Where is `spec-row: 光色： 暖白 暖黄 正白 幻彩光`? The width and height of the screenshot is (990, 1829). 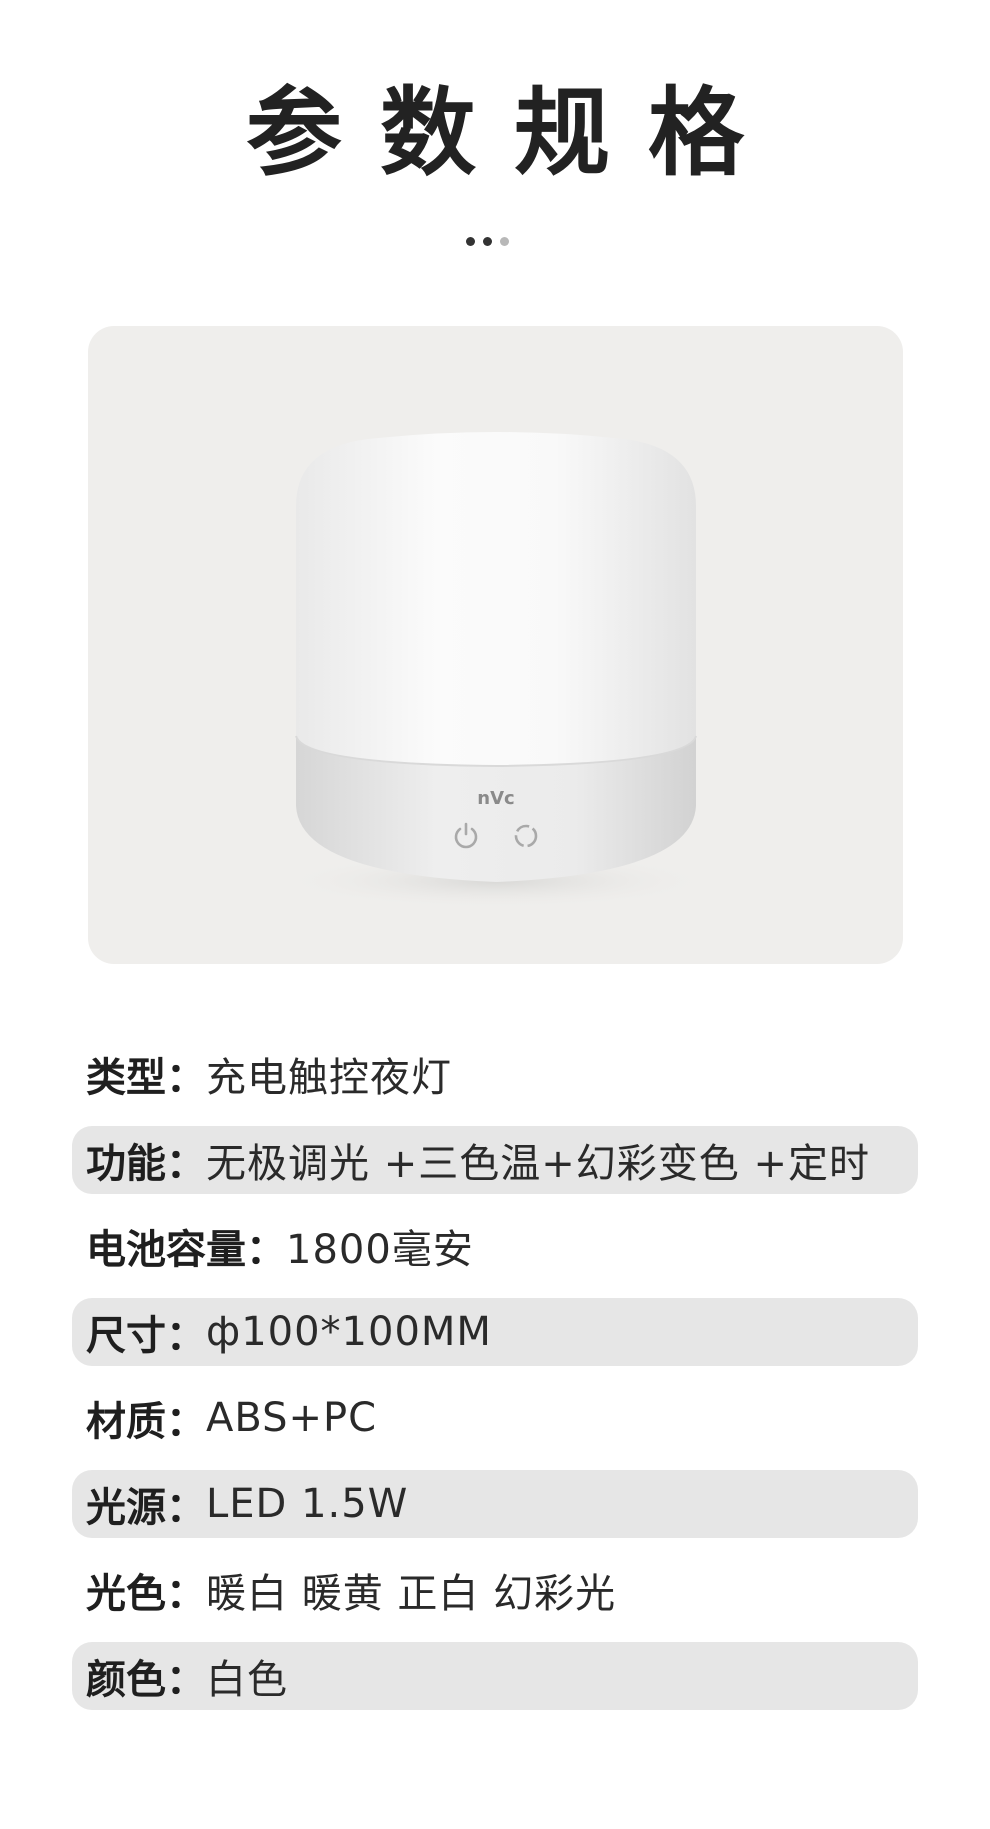
spec-row: 光色： 暖白 暖黄 正白 幻彩光 is located at coordinates (495, 1590).